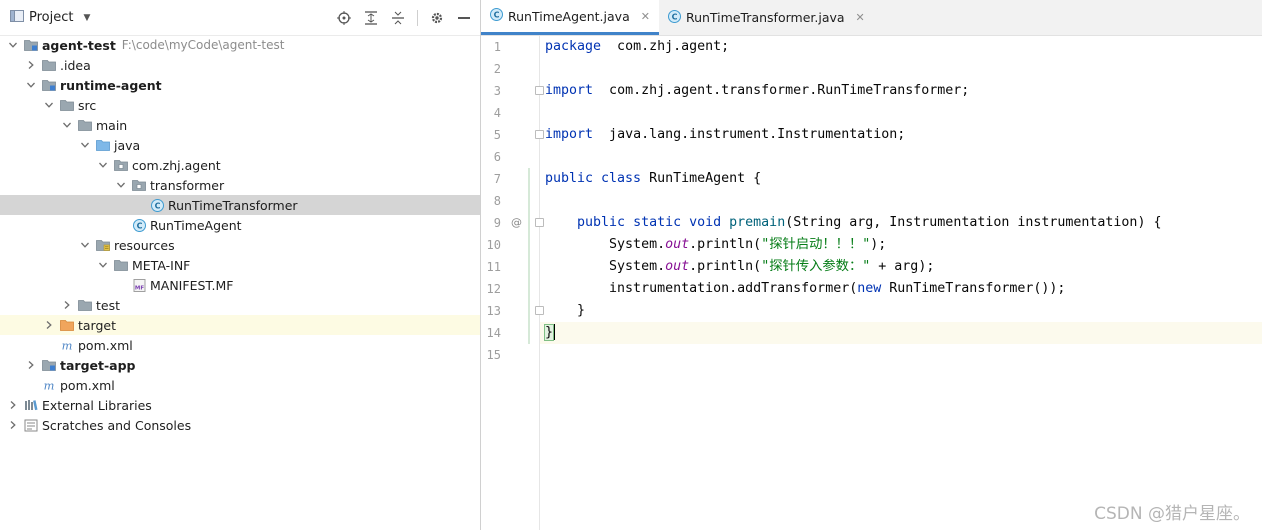 The height and width of the screenshot is (530, 1262). Describe the element at coordinates (176, 165) in the screenshot. I see `tree-item-label: com.zhj.agent` at that location.